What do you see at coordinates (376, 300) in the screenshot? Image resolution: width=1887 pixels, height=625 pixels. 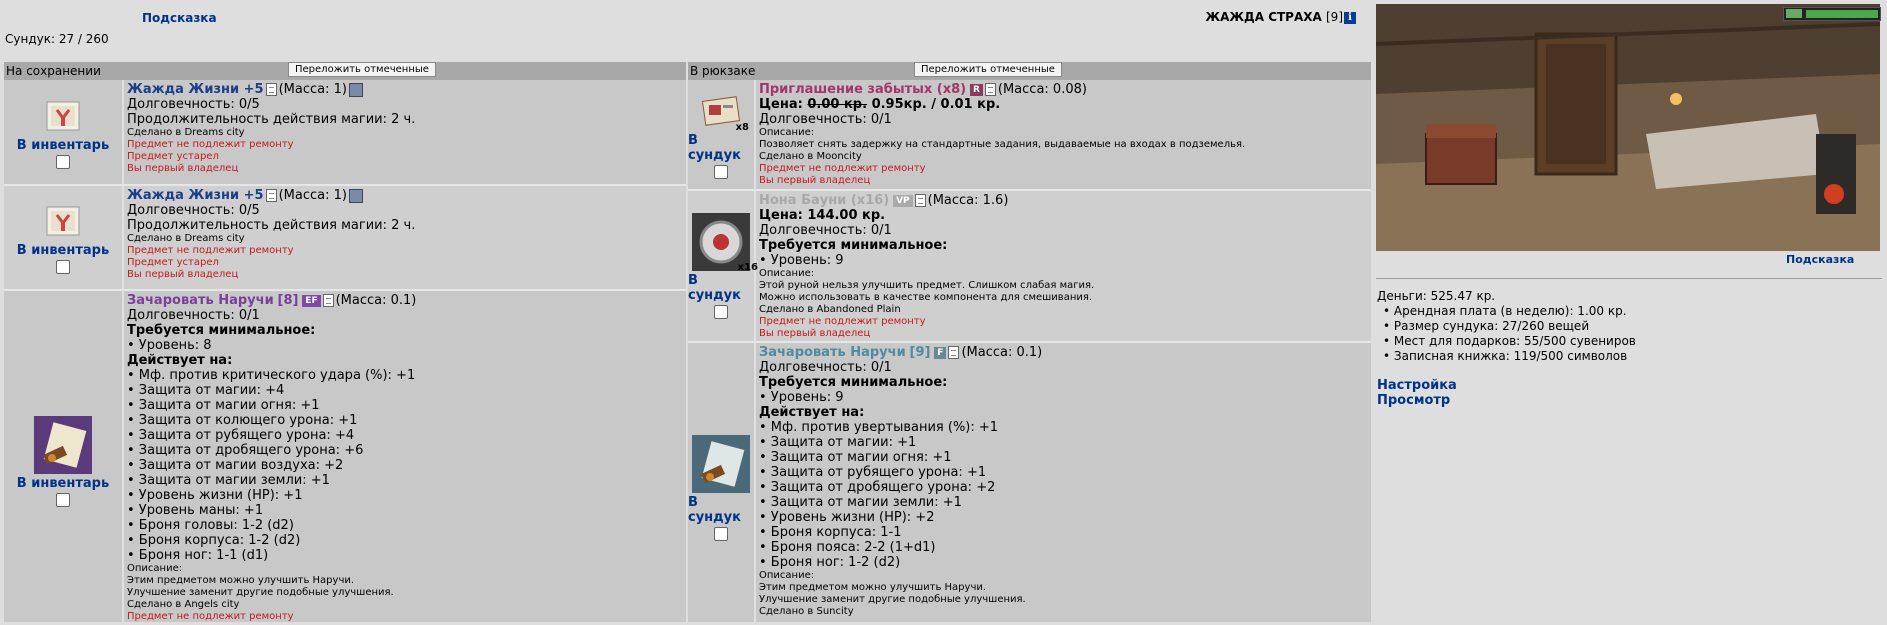 I see `item-mass: (Масса: 0.1)` at bounding box center [376, 300].